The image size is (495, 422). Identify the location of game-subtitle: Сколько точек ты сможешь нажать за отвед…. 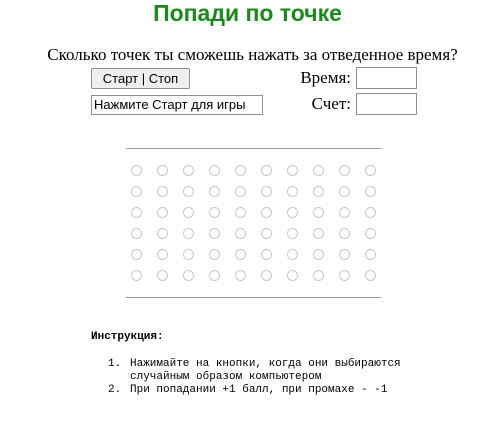
(252, 54).